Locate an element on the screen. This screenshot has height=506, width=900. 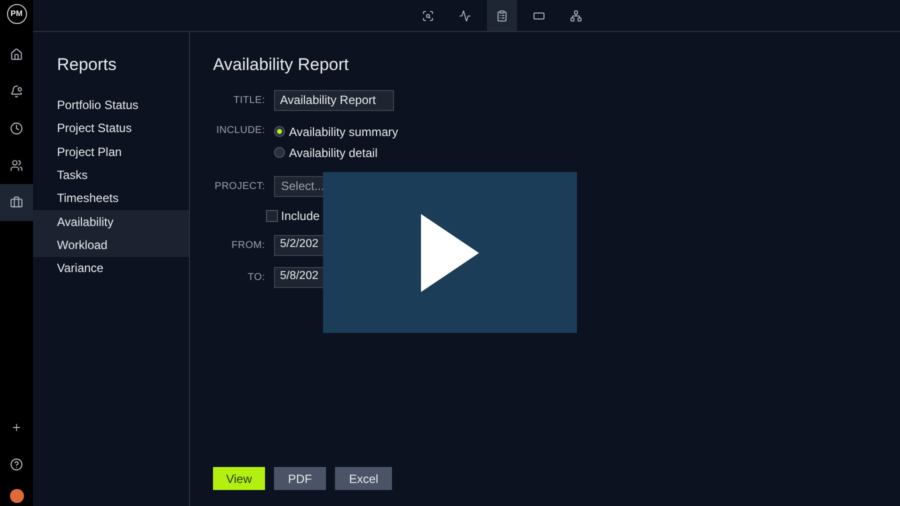
radio-label: Availability summary is located at coordinates (343, 132).